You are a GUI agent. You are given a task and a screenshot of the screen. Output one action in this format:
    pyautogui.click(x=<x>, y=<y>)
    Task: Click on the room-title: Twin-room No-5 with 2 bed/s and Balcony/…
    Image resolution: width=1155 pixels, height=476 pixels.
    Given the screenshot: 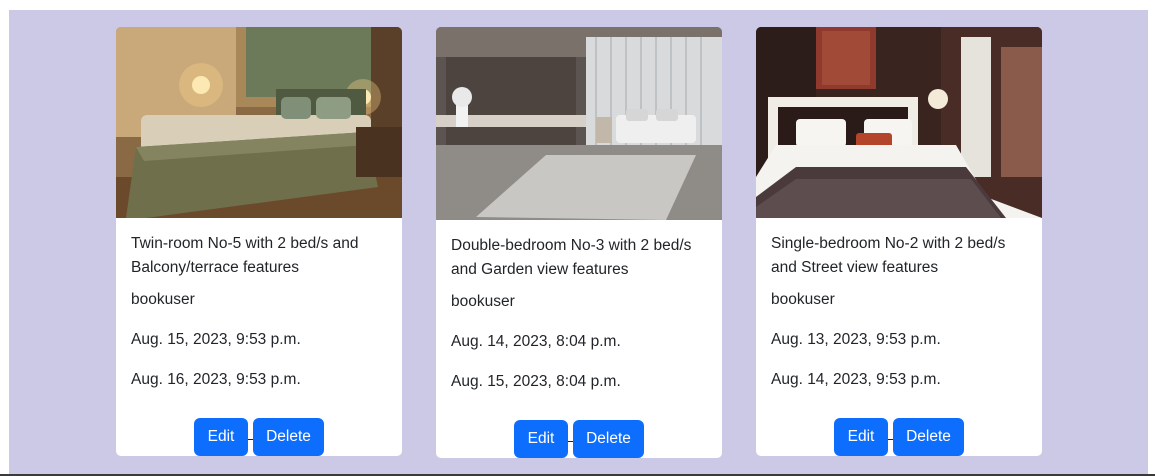 What is the action you would take?
    pyautogui.click(x=245, y=255)
    